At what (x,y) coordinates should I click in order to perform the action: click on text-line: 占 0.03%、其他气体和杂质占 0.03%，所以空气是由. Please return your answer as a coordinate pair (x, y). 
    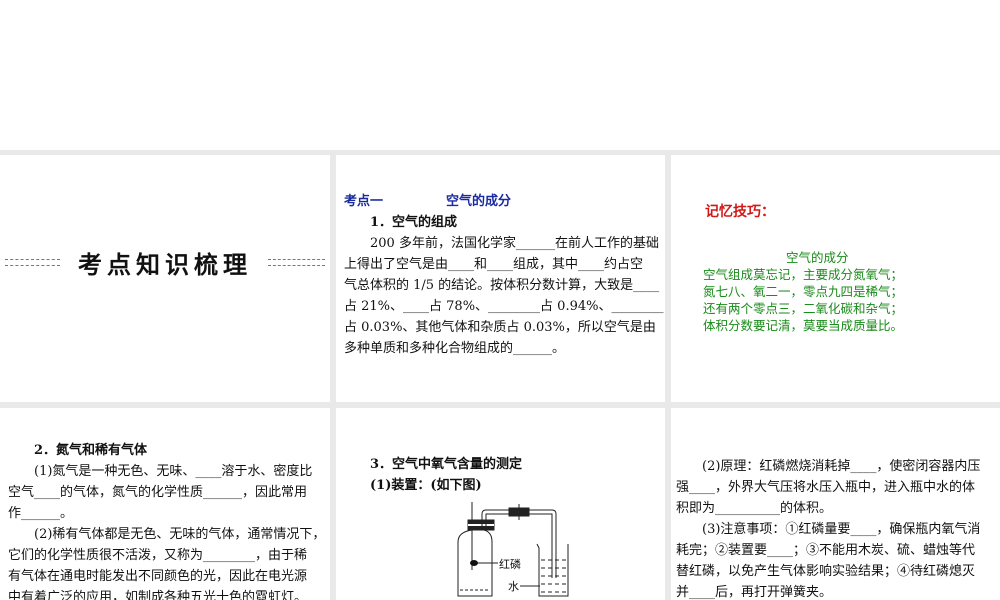
    Looking at the image, I should click on (500, 327).